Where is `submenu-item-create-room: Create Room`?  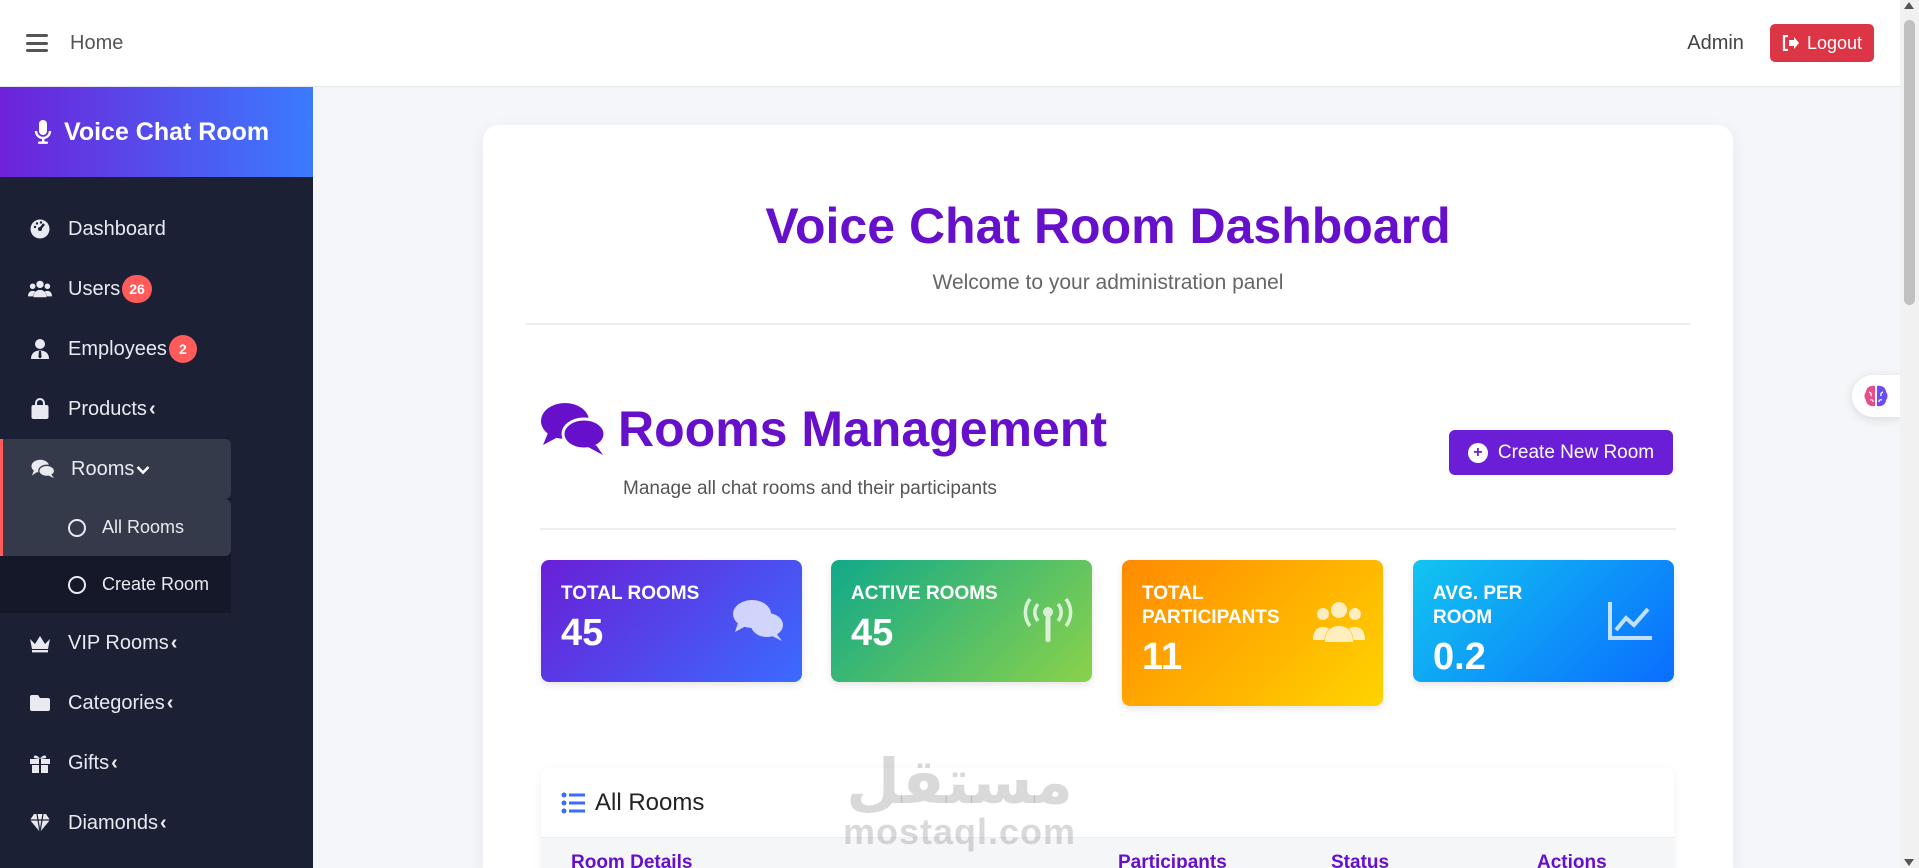
submenu-item-create-room: Create Room is located at coordinates (115, 584).